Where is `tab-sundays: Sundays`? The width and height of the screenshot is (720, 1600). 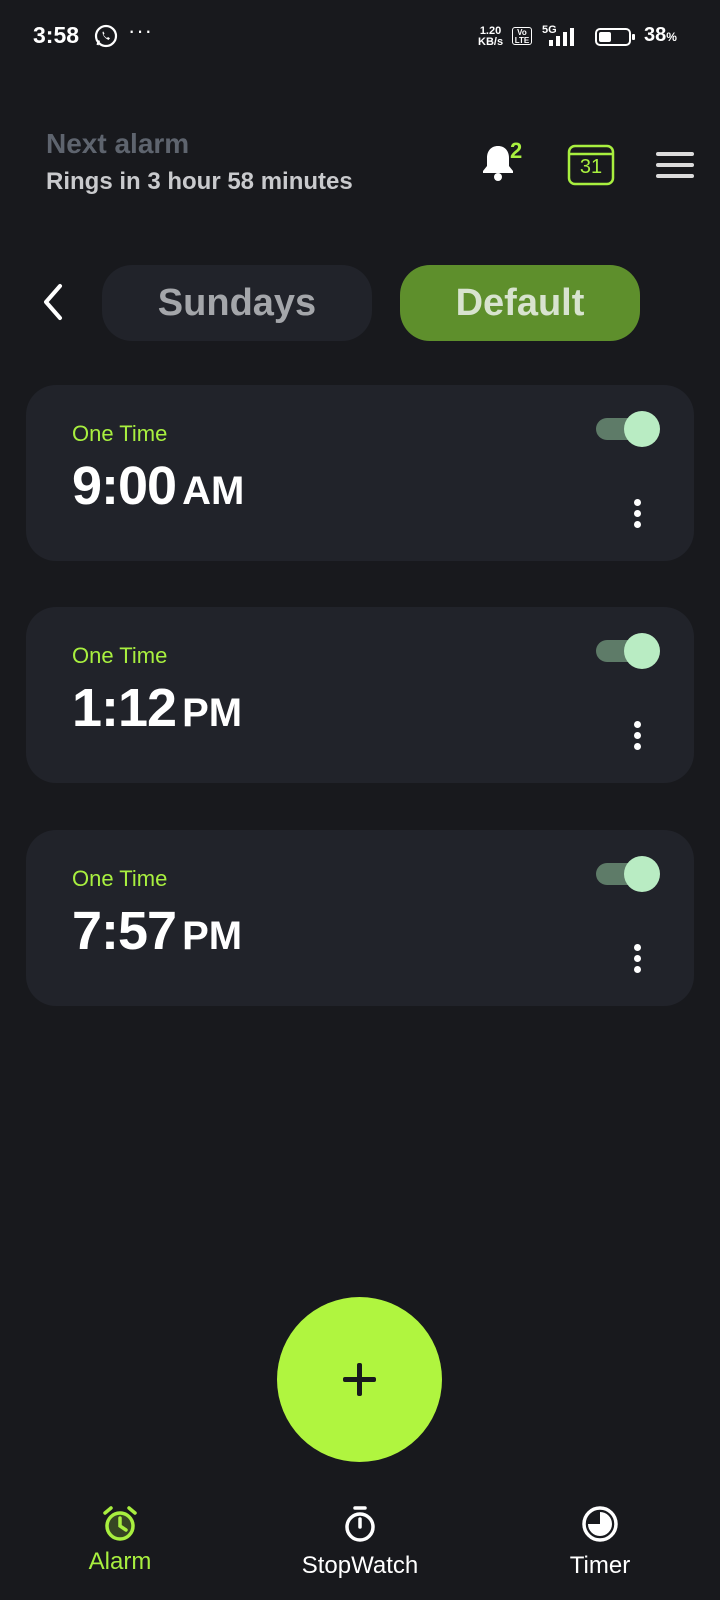 tab-sundays: Sundays is located at coordinates (237, 303).